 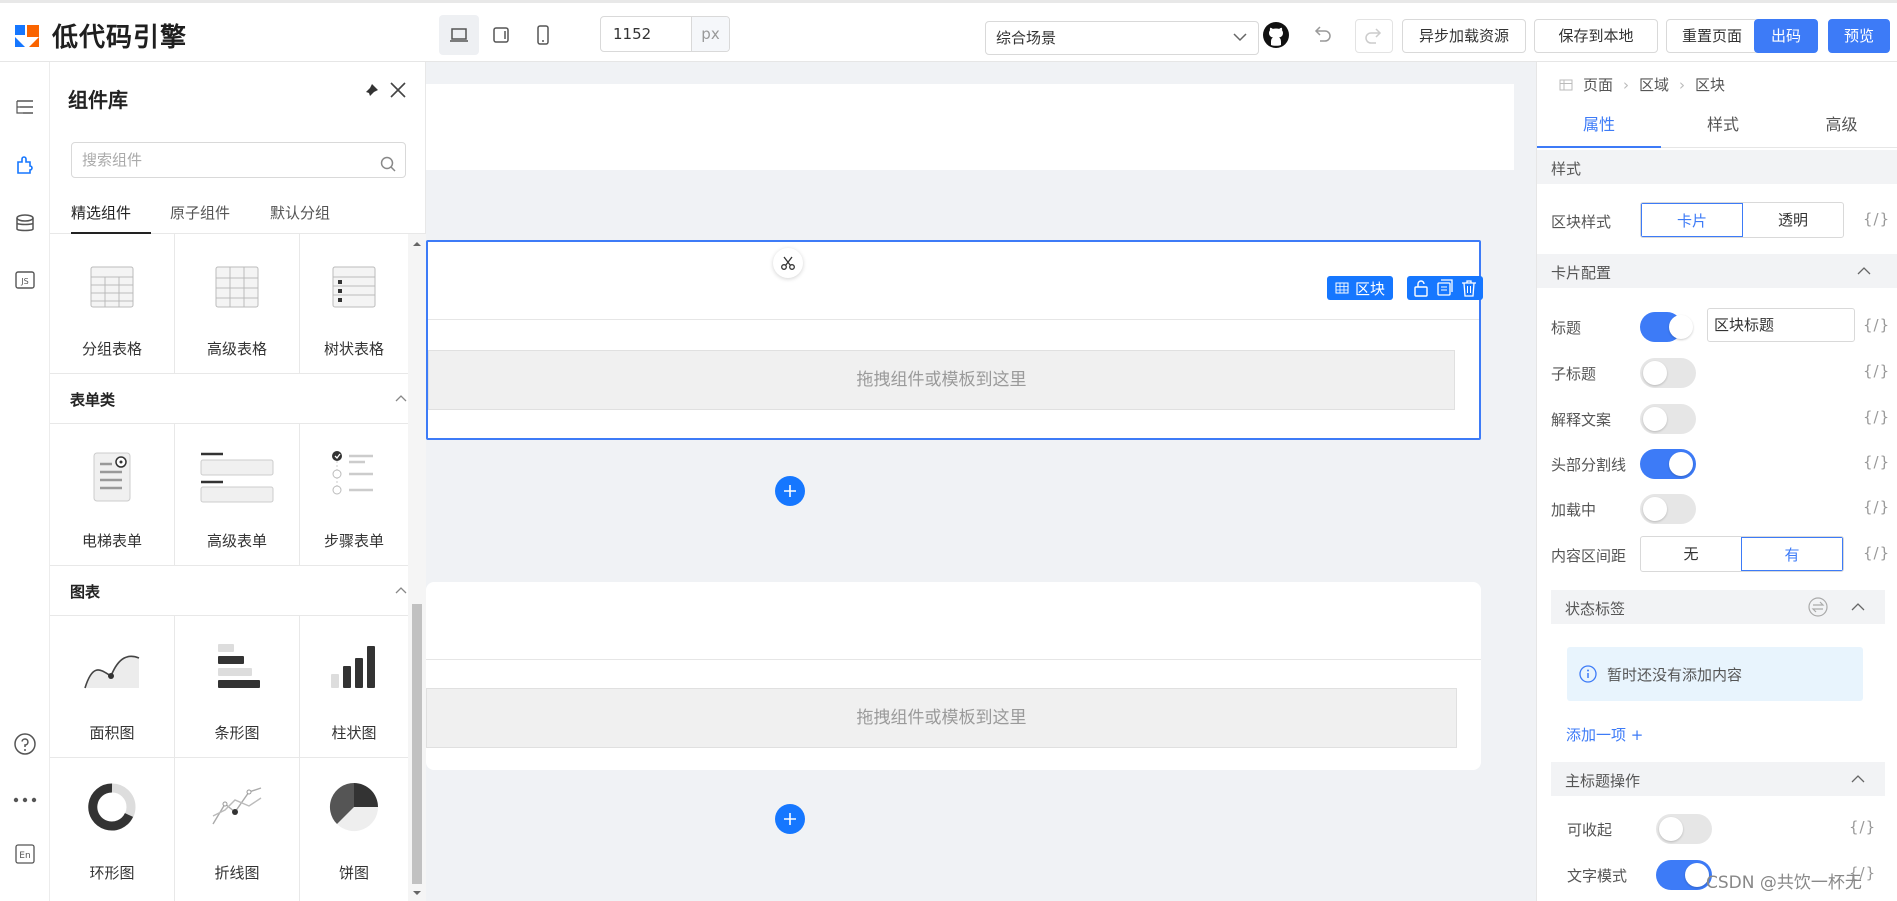 What do you see at coordinates (646, 34) in the screenshot?
I see `canvas-width-value: 1152` at bounding box center [646, 34].